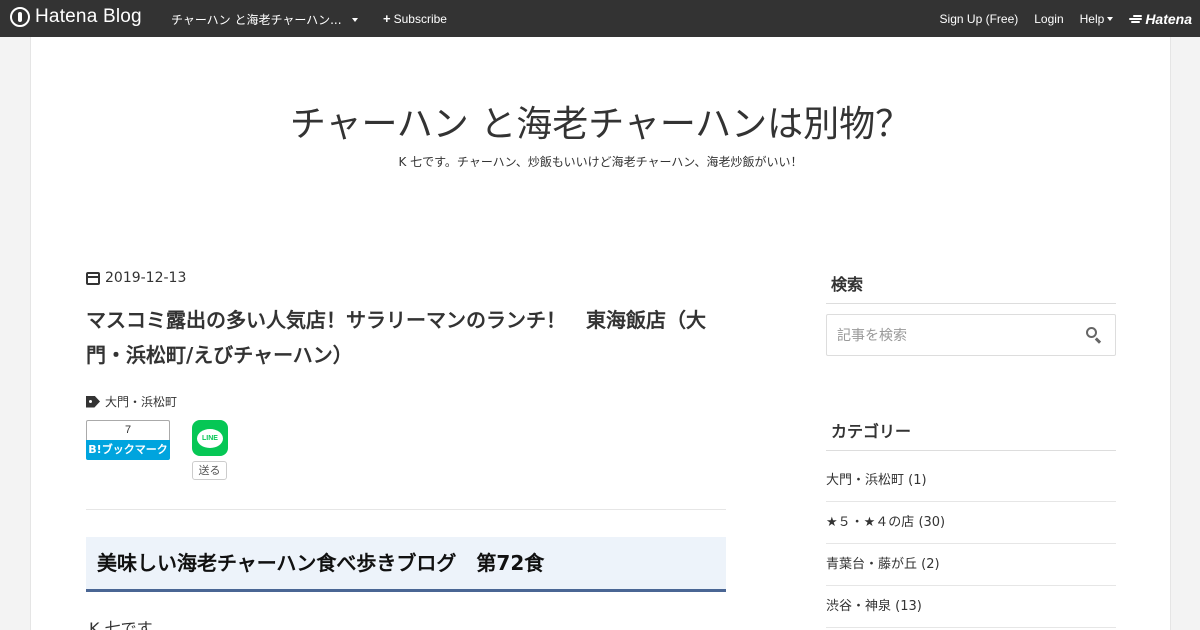  Describe the element at coordinates (146, 278) in the screenshot. I see `date-label: 2019-12-13` at that location.